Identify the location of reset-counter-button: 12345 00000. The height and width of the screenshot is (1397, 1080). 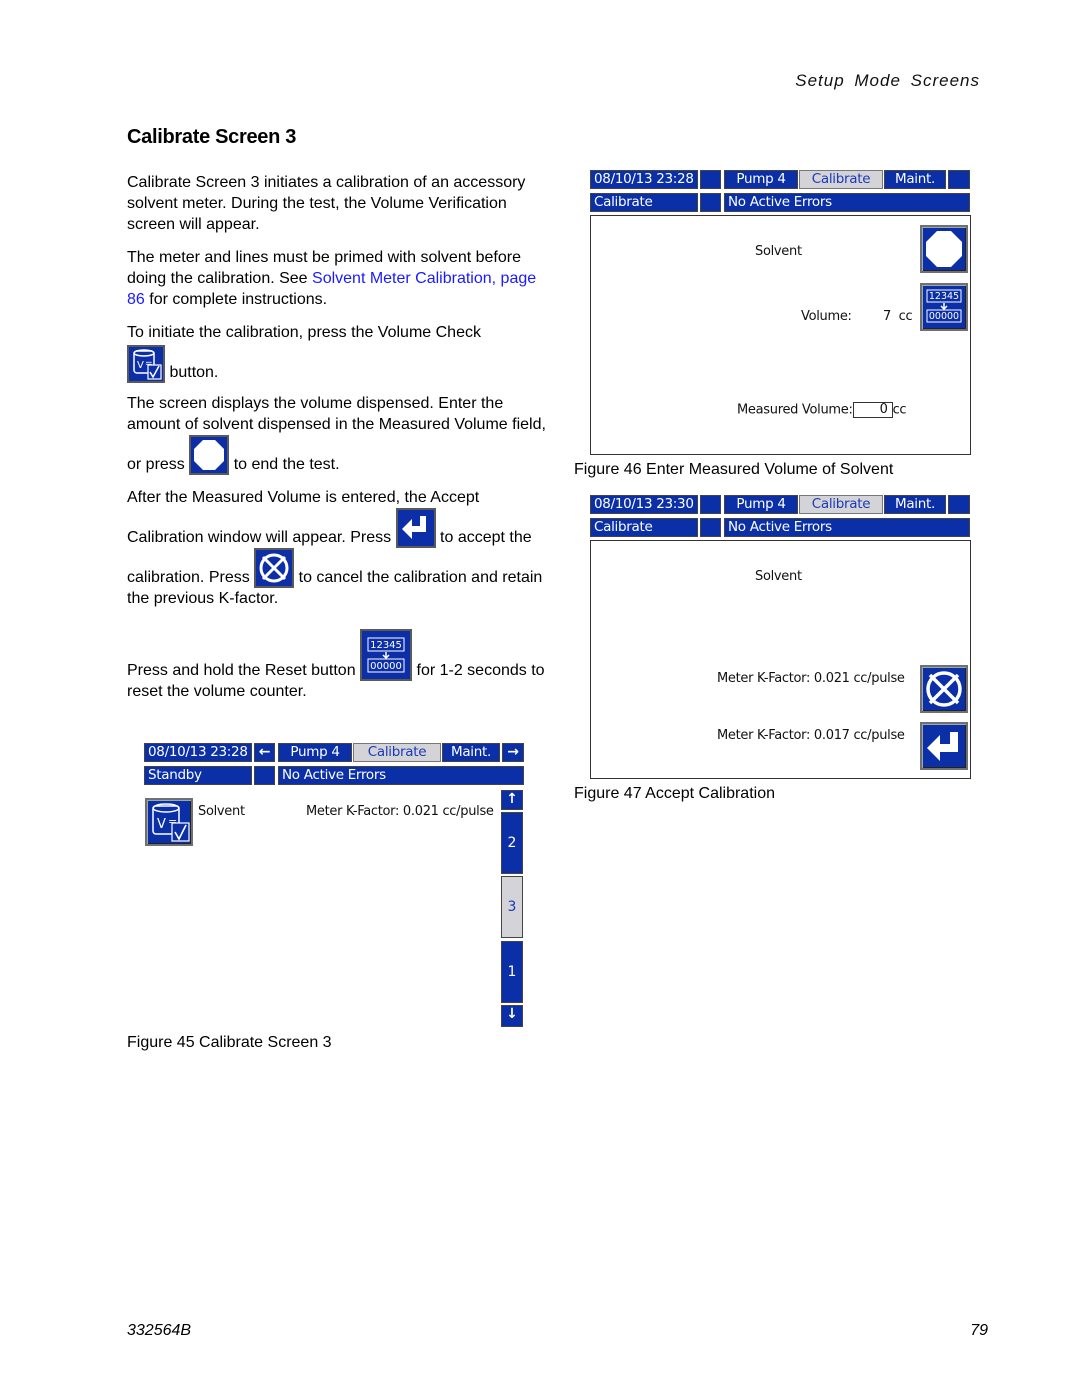
(944, 307).